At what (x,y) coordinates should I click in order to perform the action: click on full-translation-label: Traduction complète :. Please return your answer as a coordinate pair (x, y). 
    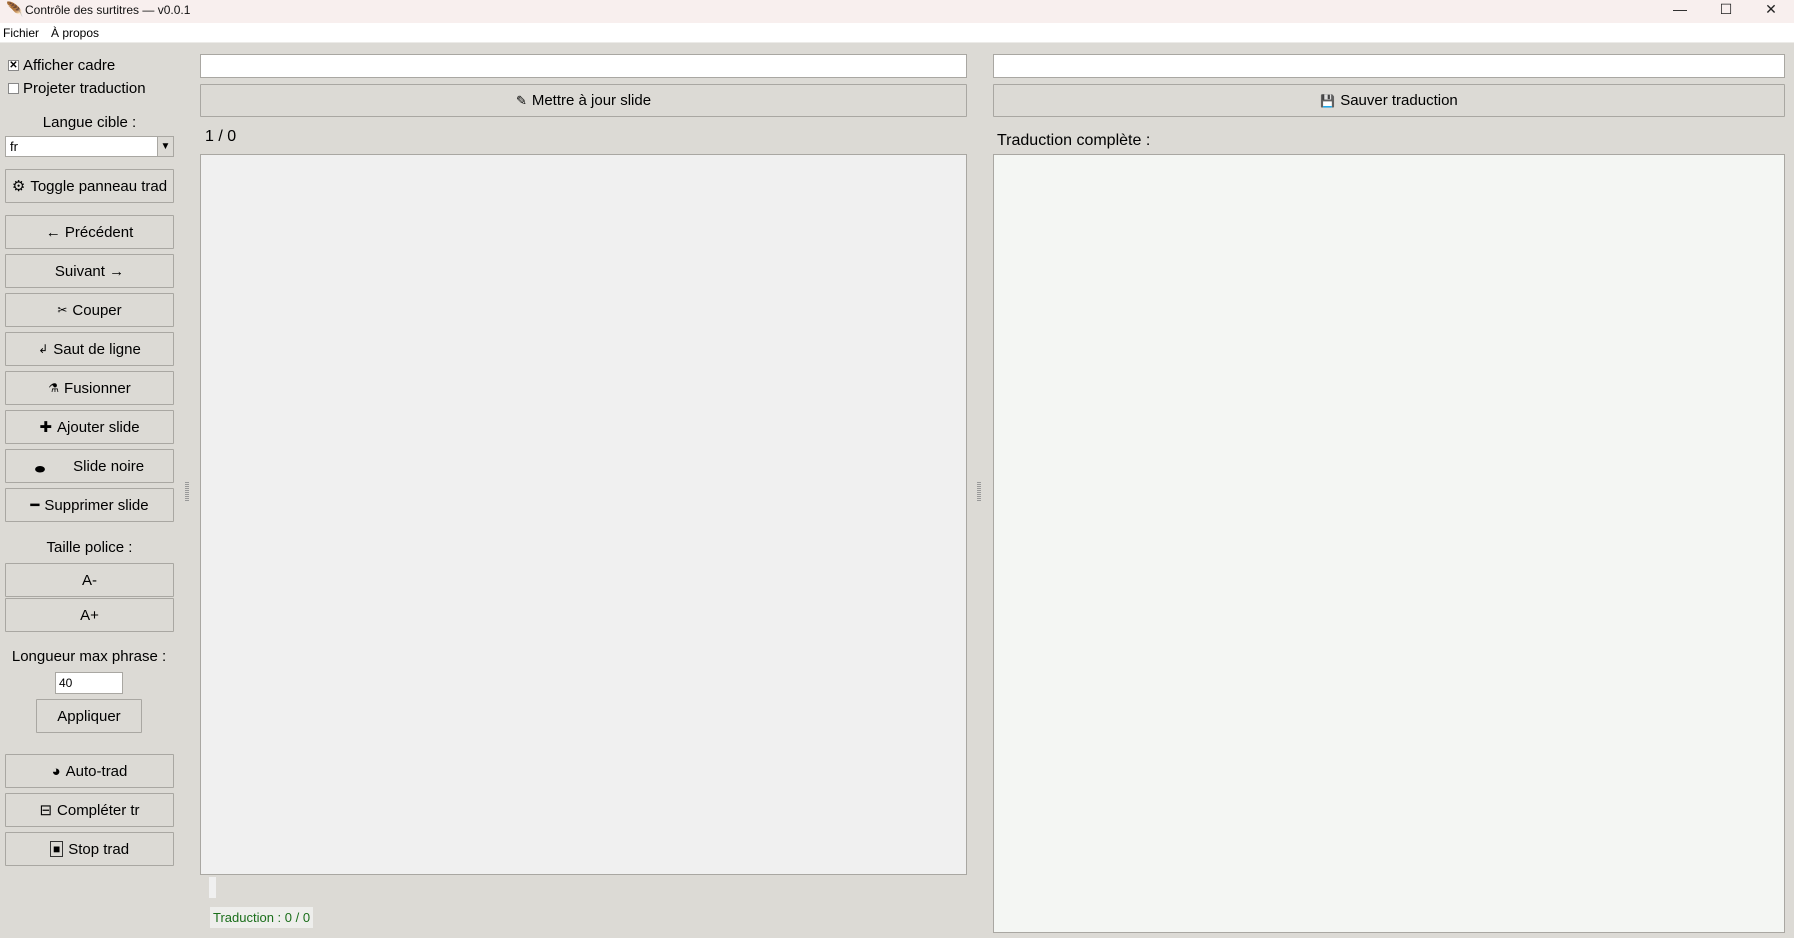
    Looking at the image, I should click on (1074, 140).